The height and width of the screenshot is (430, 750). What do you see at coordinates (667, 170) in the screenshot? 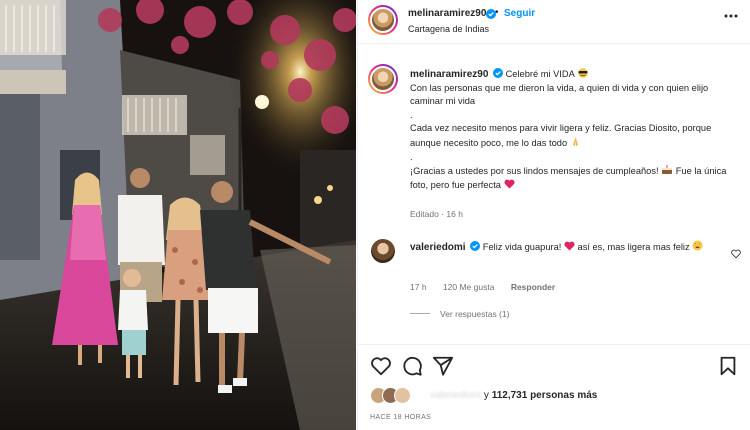
I see `birthday-cake-icon` at bounding box center [667, 170].